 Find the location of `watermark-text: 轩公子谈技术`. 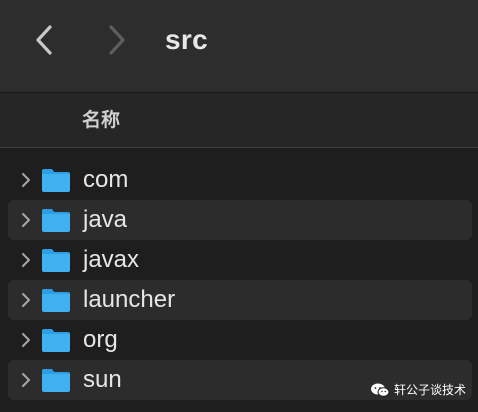

watermark-text: 轩公子谈技术 is located at coordinates (429, 390).